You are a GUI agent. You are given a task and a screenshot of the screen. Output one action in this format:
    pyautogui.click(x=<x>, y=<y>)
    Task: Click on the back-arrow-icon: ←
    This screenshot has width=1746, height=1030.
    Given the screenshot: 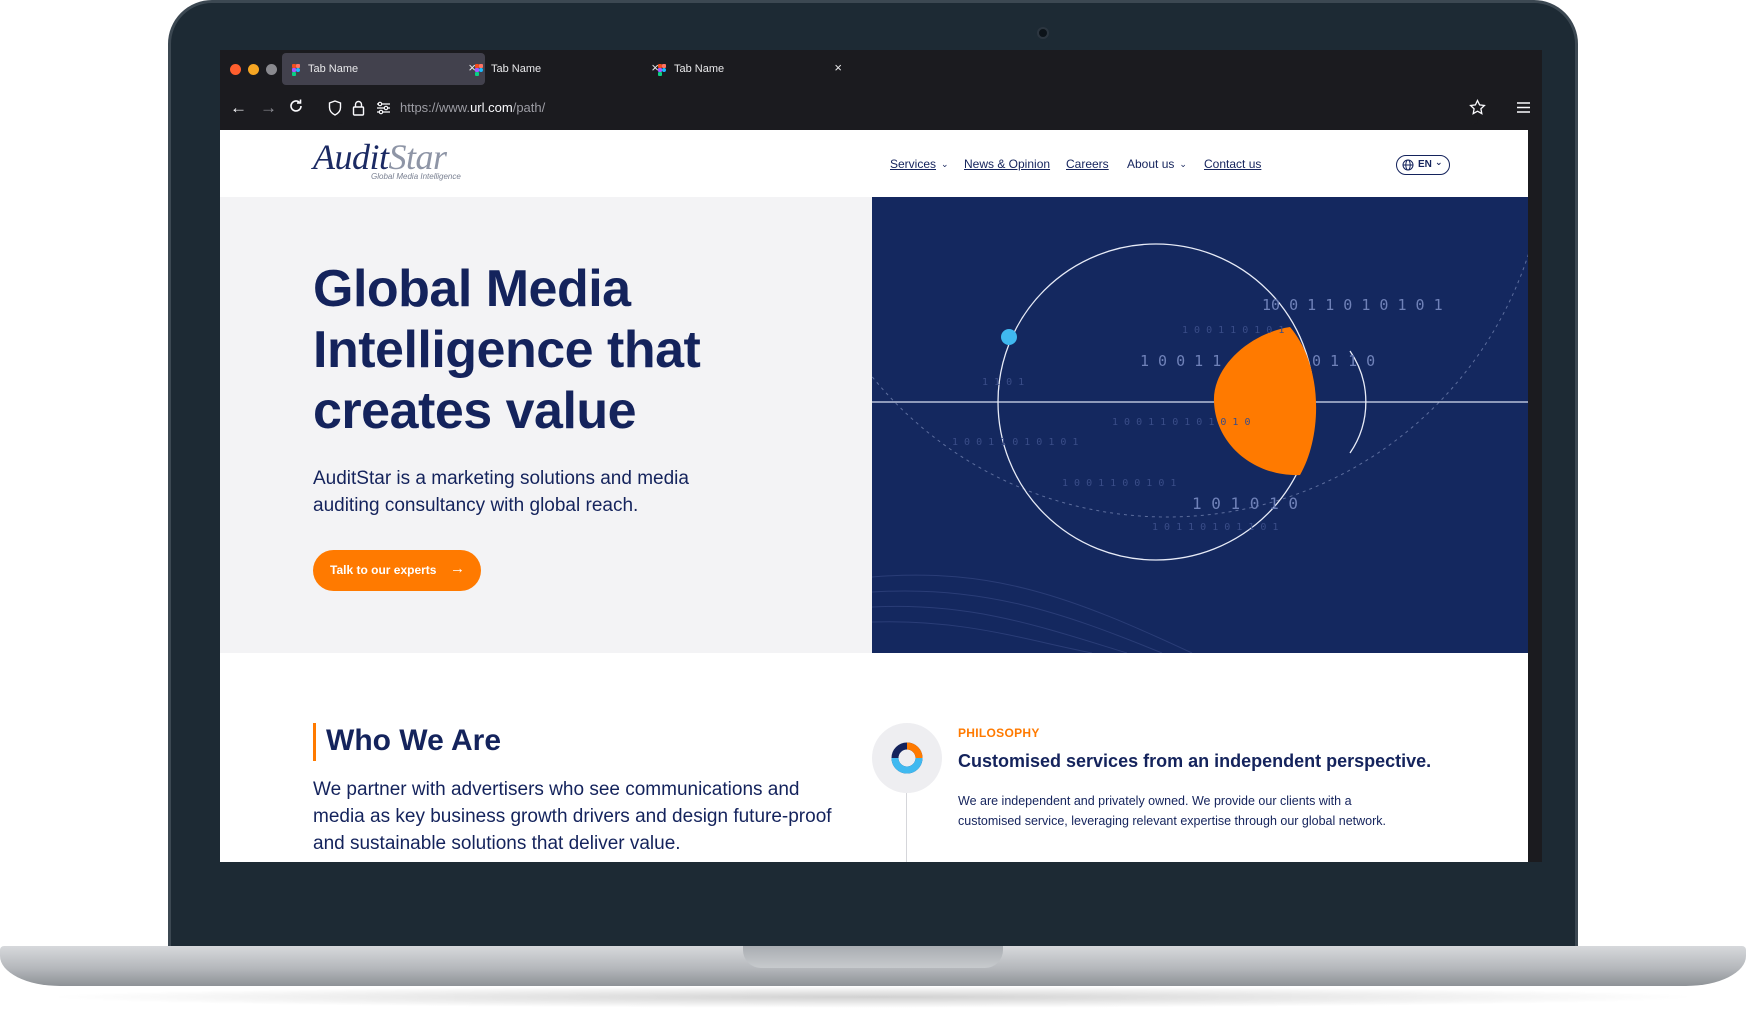 What is the action you would take?
    pyautogui.click(x=238, y=108)
    